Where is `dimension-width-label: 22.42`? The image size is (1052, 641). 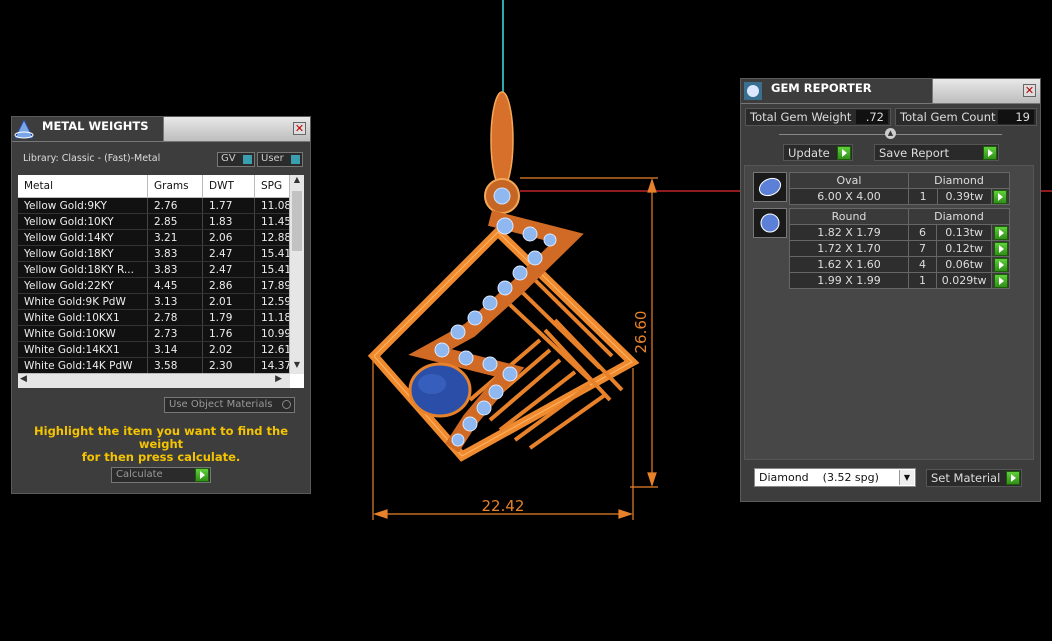 dimension-width-label: 22.42 is located at coordinates (503, 506).